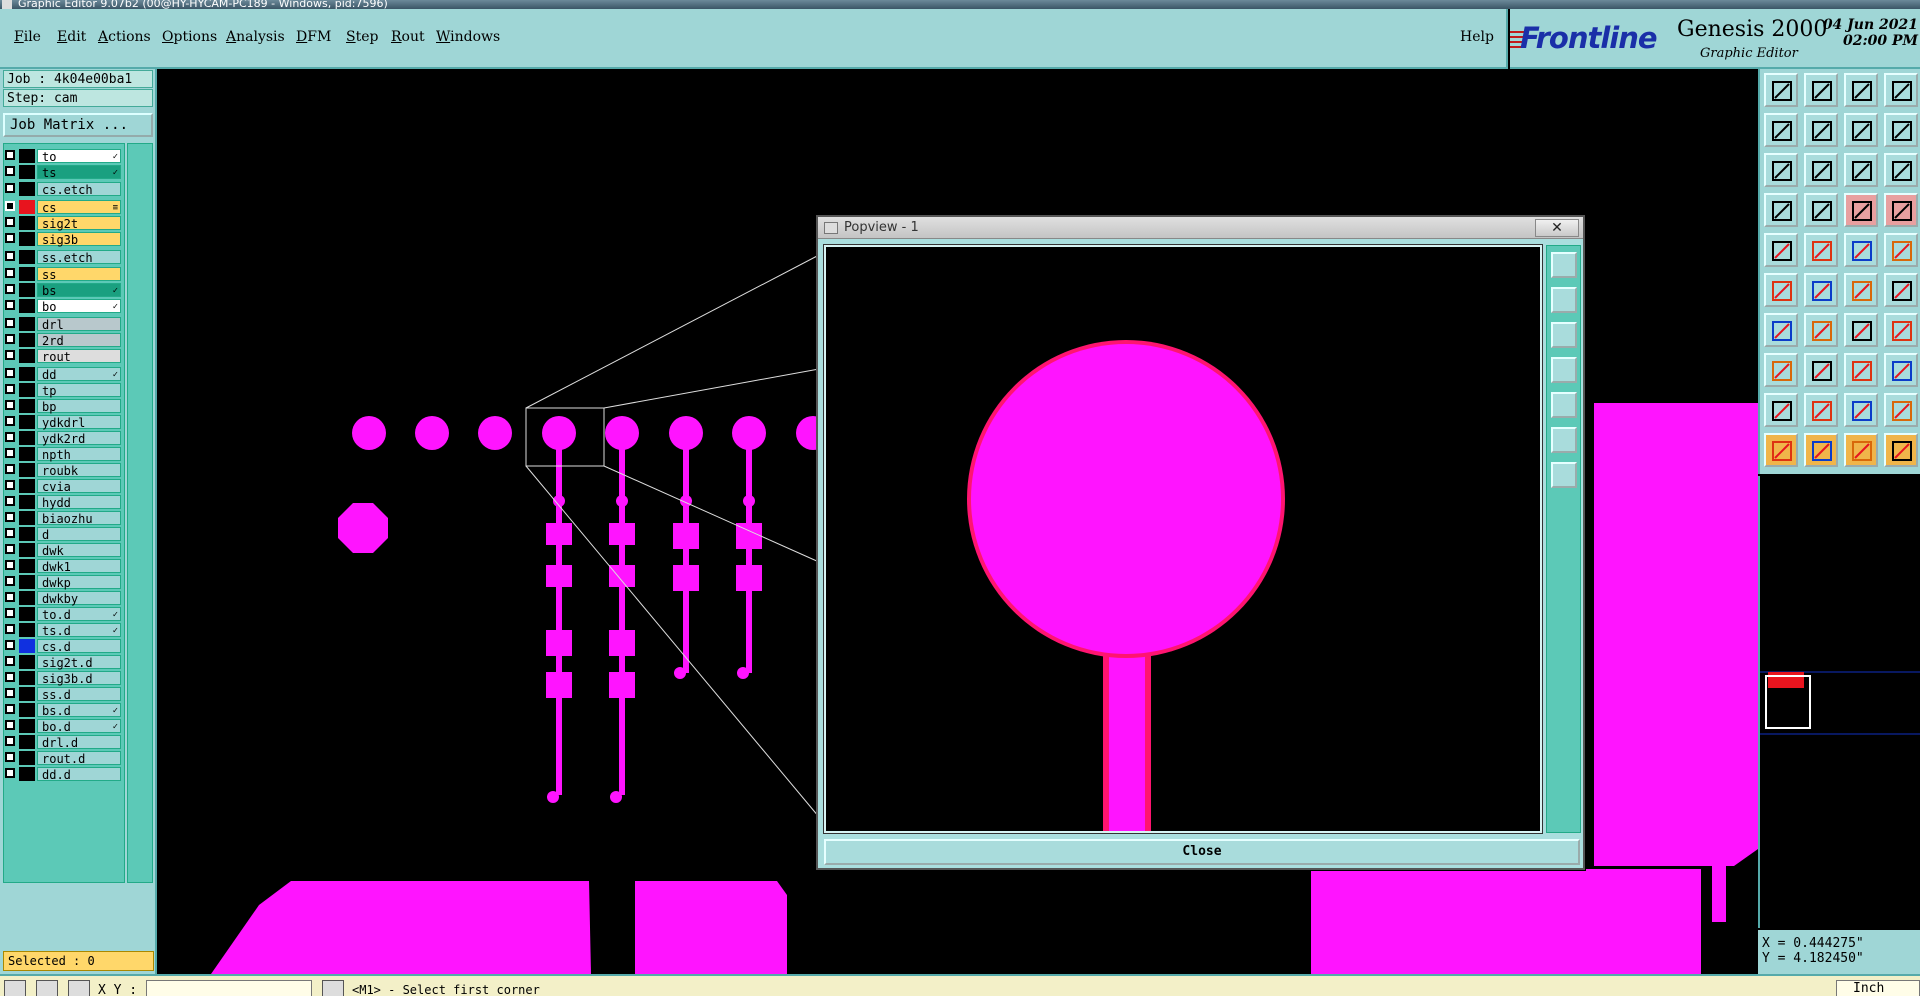 This screenshot has height=996, width=1920. Describe the element at coordinates (1781, 410) in the screenshot. I see `triangle-icon` at that location.